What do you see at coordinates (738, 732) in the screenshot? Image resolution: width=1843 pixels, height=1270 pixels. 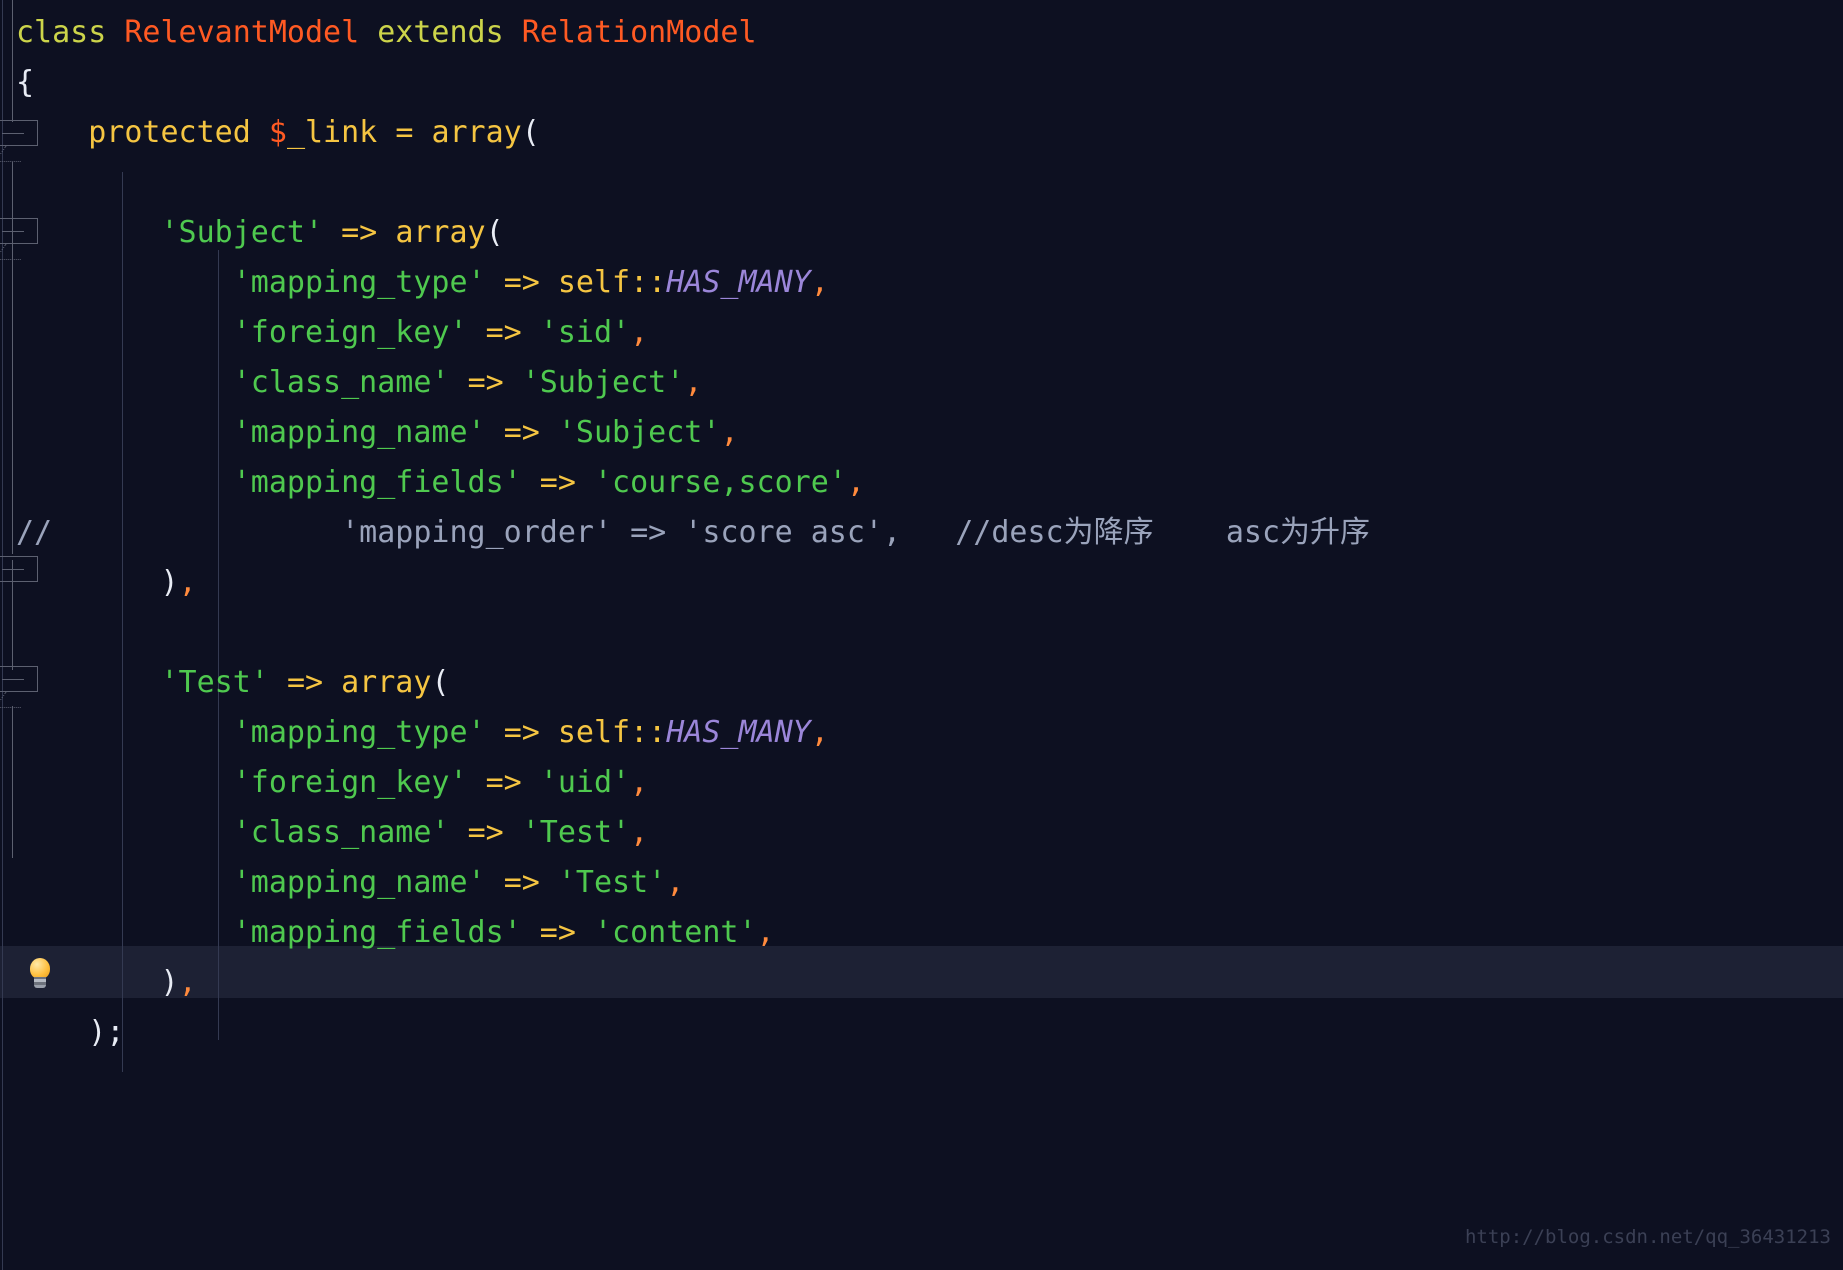 I see `code-token: HAS_MANY` at bounding box center [738, 732].